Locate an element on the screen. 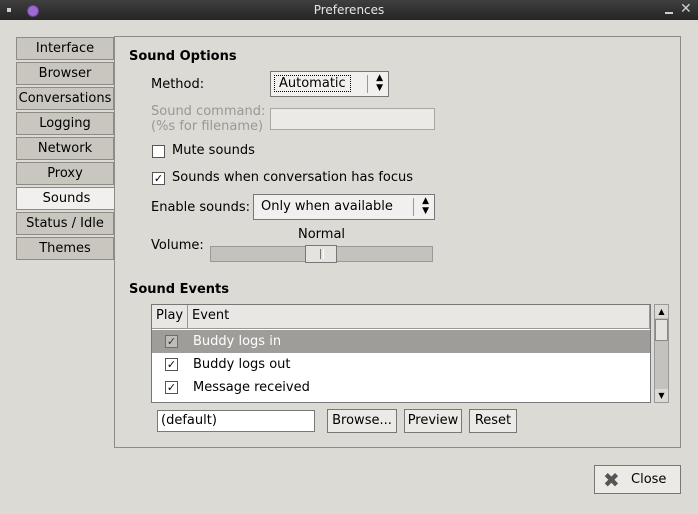  sound-events-title: Sound Events is located at coordinates (179, 289).